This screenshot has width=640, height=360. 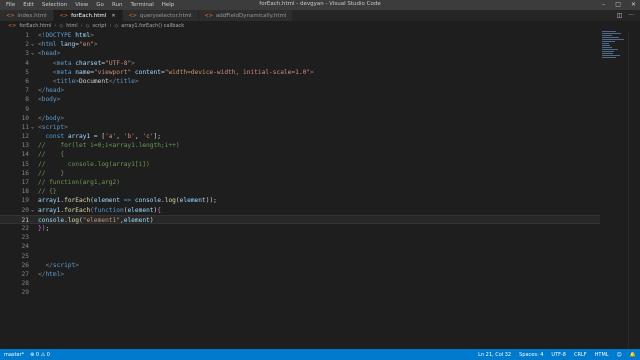 What do you see at coordinates (580, 355) in the screenshot?
I see `status-right-item: CRLF` at bounding box center [580, 355].